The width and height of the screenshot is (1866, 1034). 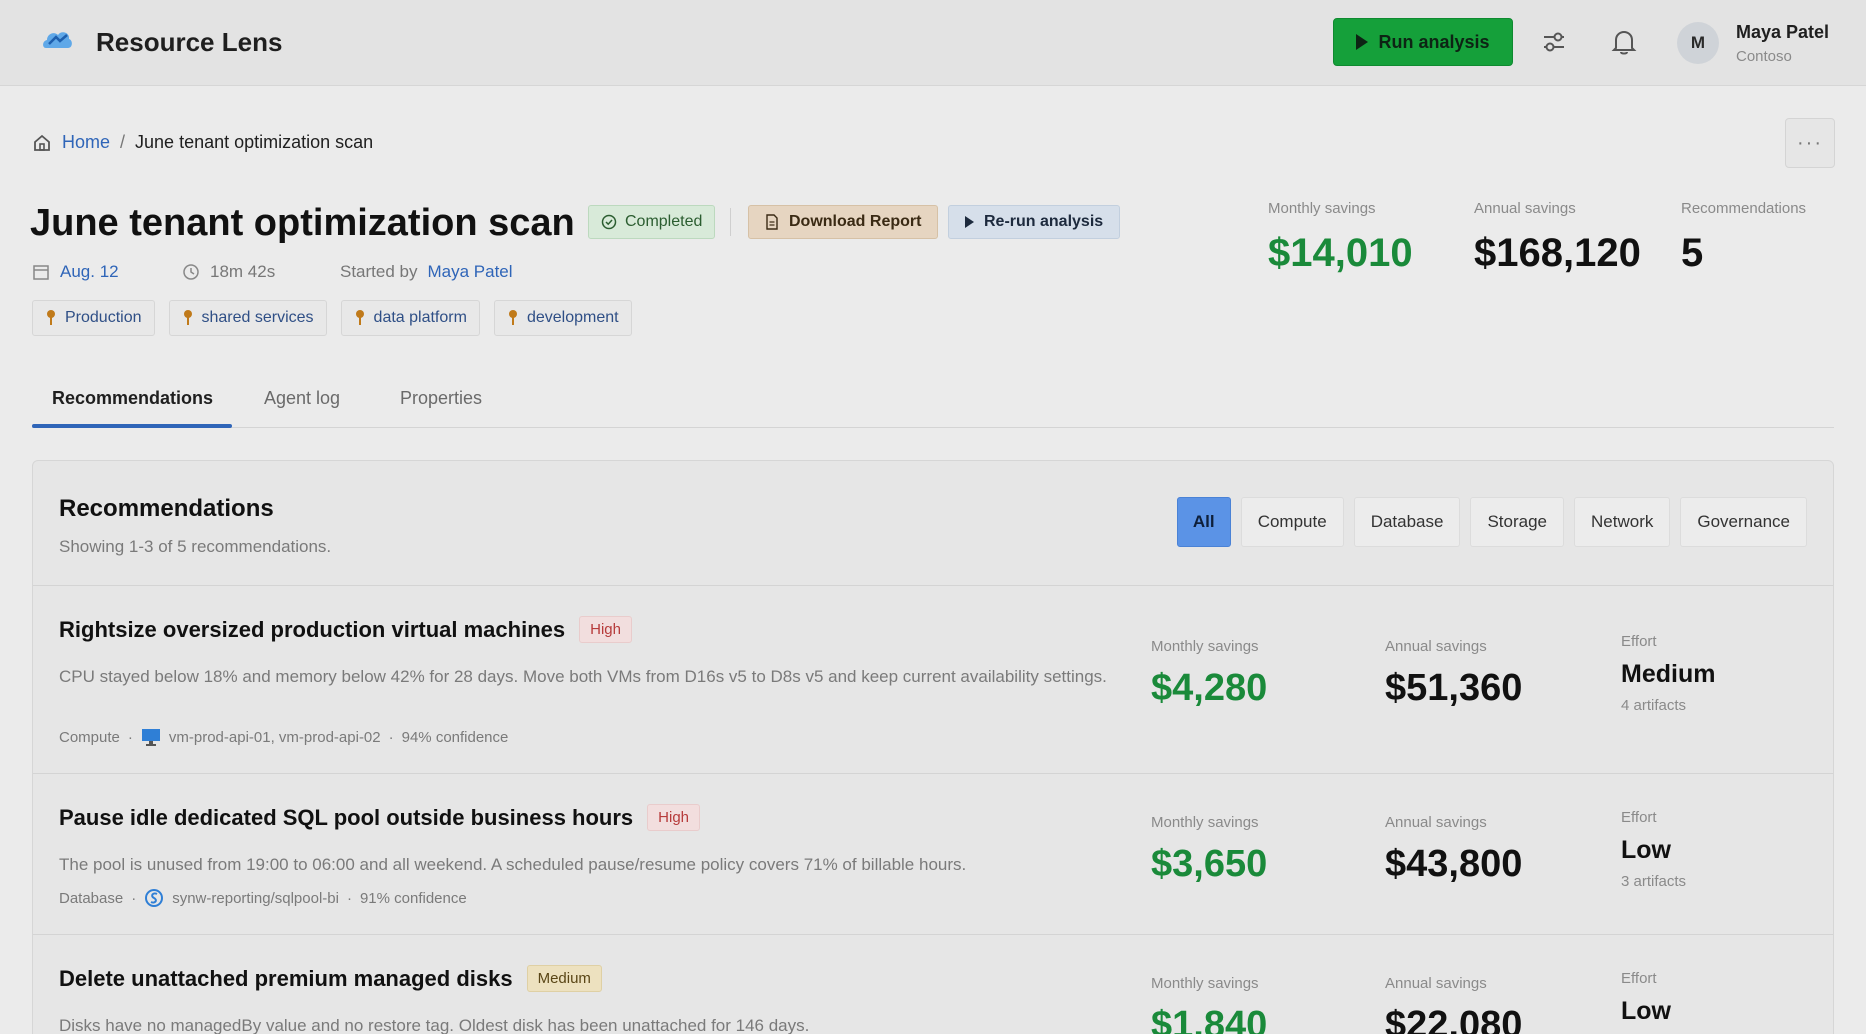 I want to click on rec-title-text: Delete unattached premium managed disks, so click(x=286, y=978).